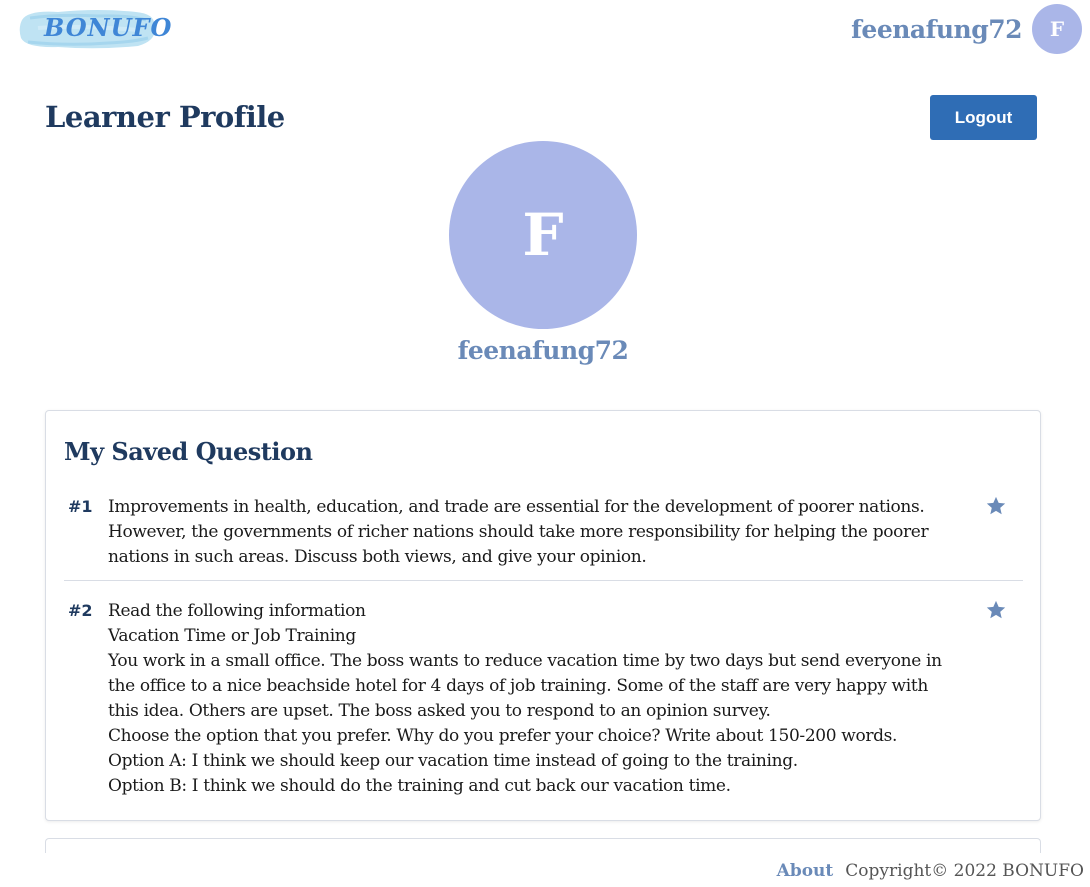 This screenshot has width=1090, height=887. Describe the element at coordinates (80, 610) in the screenshot. I see `question-number: #2` at that location.